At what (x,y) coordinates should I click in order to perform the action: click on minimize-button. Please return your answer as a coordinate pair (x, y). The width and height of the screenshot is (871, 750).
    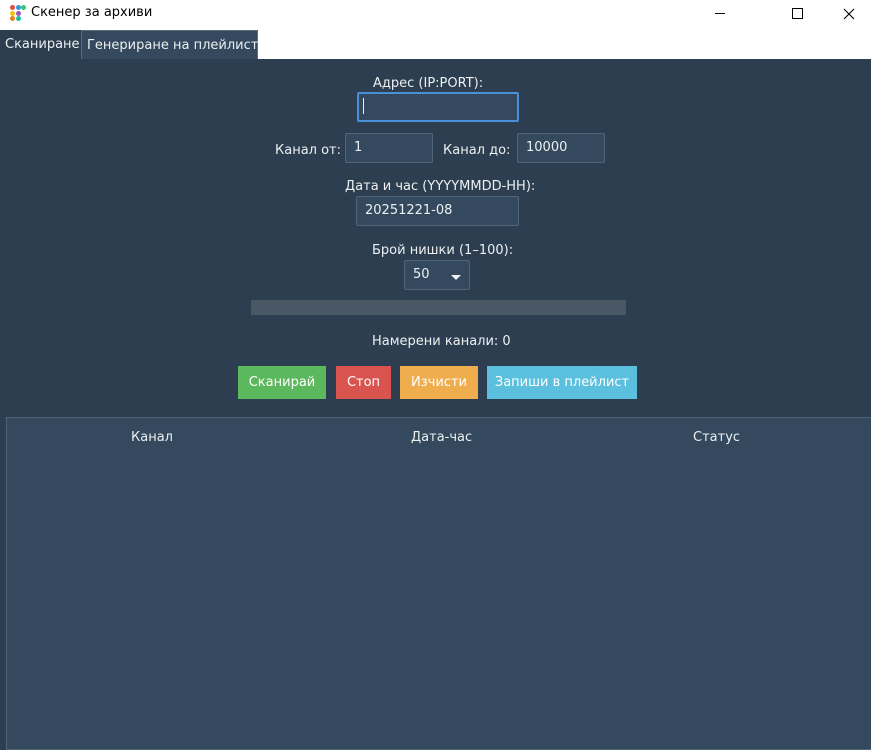
    Looking at the image, I should click on (720, 13).